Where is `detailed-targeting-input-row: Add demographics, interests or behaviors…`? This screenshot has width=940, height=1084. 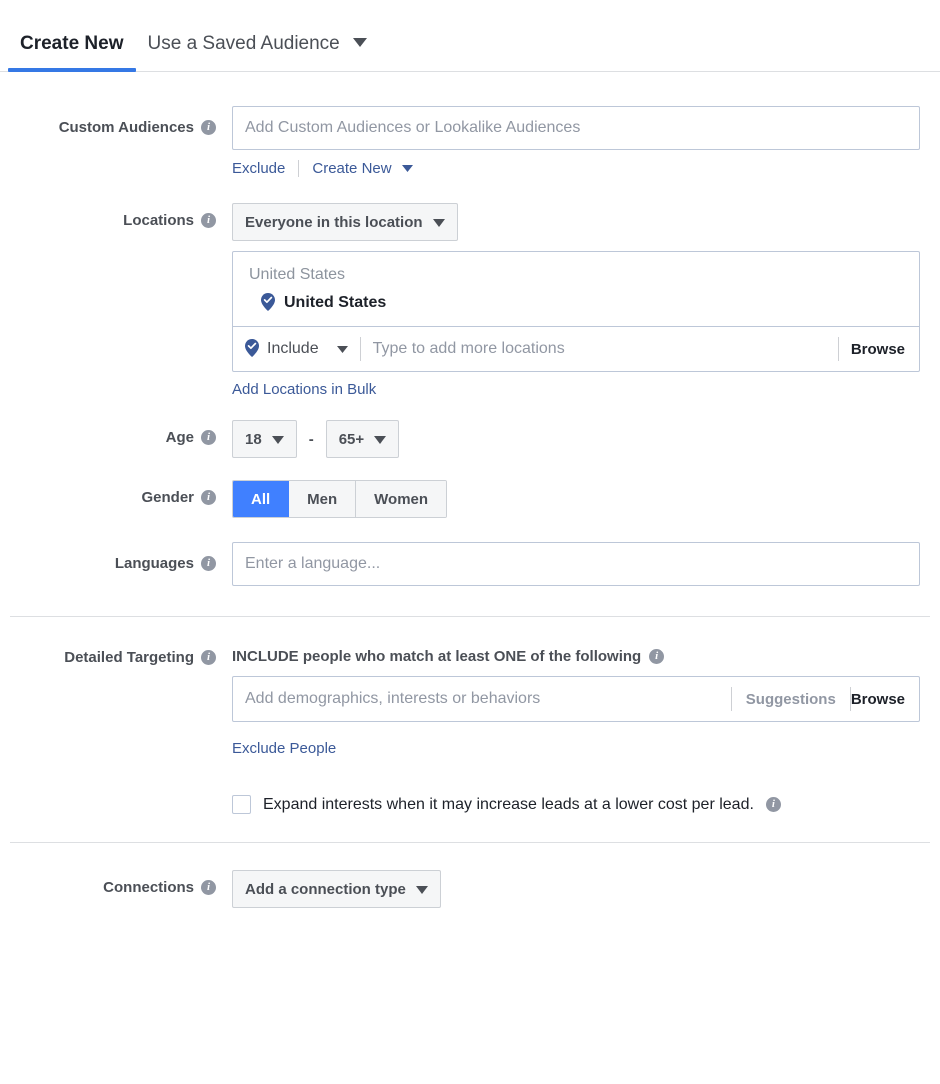 detailed-targeting-input-row: Add demographics, interests or behaviors… is located at coordinates (576, 699).